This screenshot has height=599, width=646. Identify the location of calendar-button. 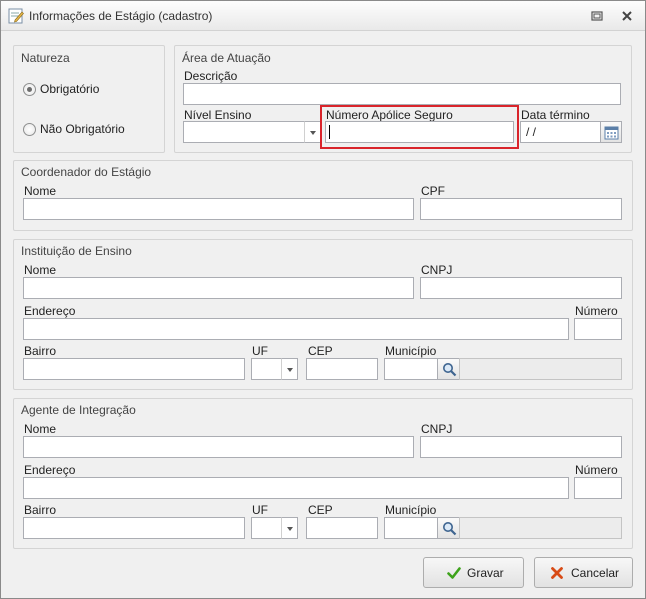
(611, 132).